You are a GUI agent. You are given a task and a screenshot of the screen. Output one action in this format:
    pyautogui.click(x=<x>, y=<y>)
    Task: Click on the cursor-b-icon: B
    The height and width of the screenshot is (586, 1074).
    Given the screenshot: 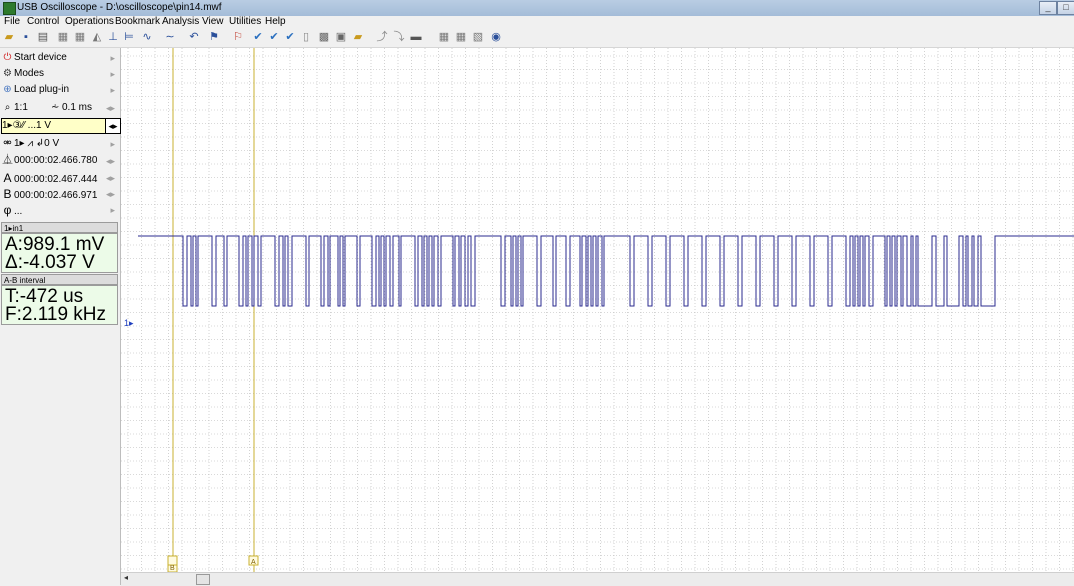 What is the action you would take?
    pyautogui.click(x=7, y=194)
    